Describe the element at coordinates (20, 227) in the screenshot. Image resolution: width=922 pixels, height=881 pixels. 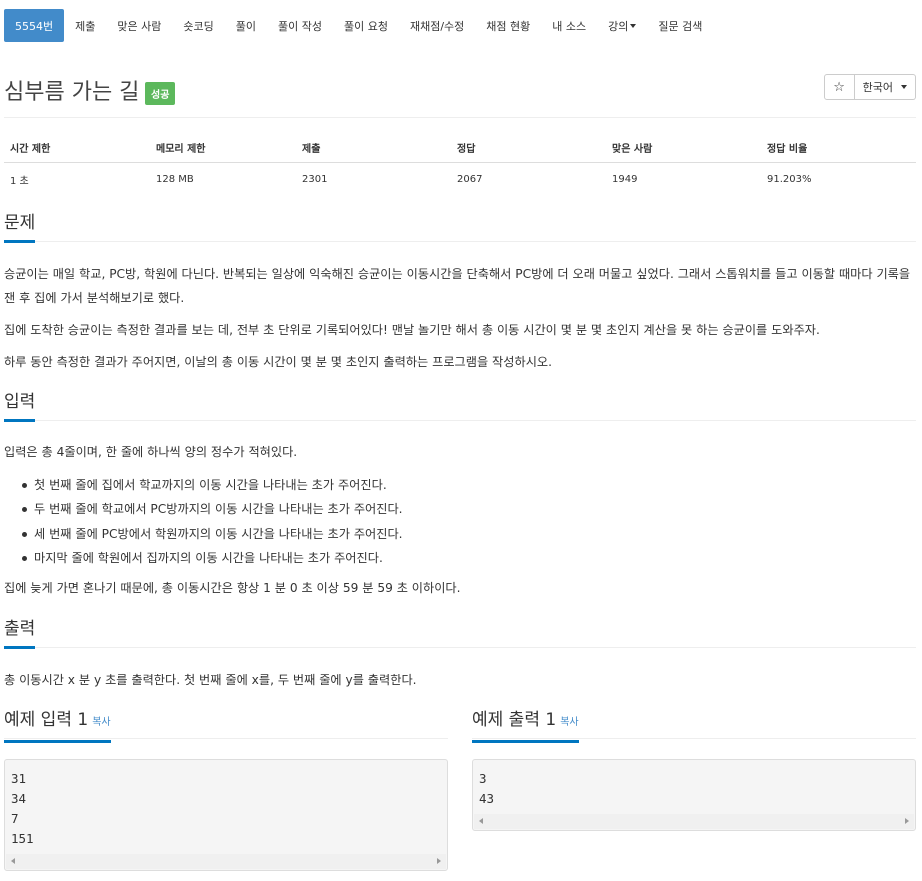
I see `section-description-title: 문제` at that location.